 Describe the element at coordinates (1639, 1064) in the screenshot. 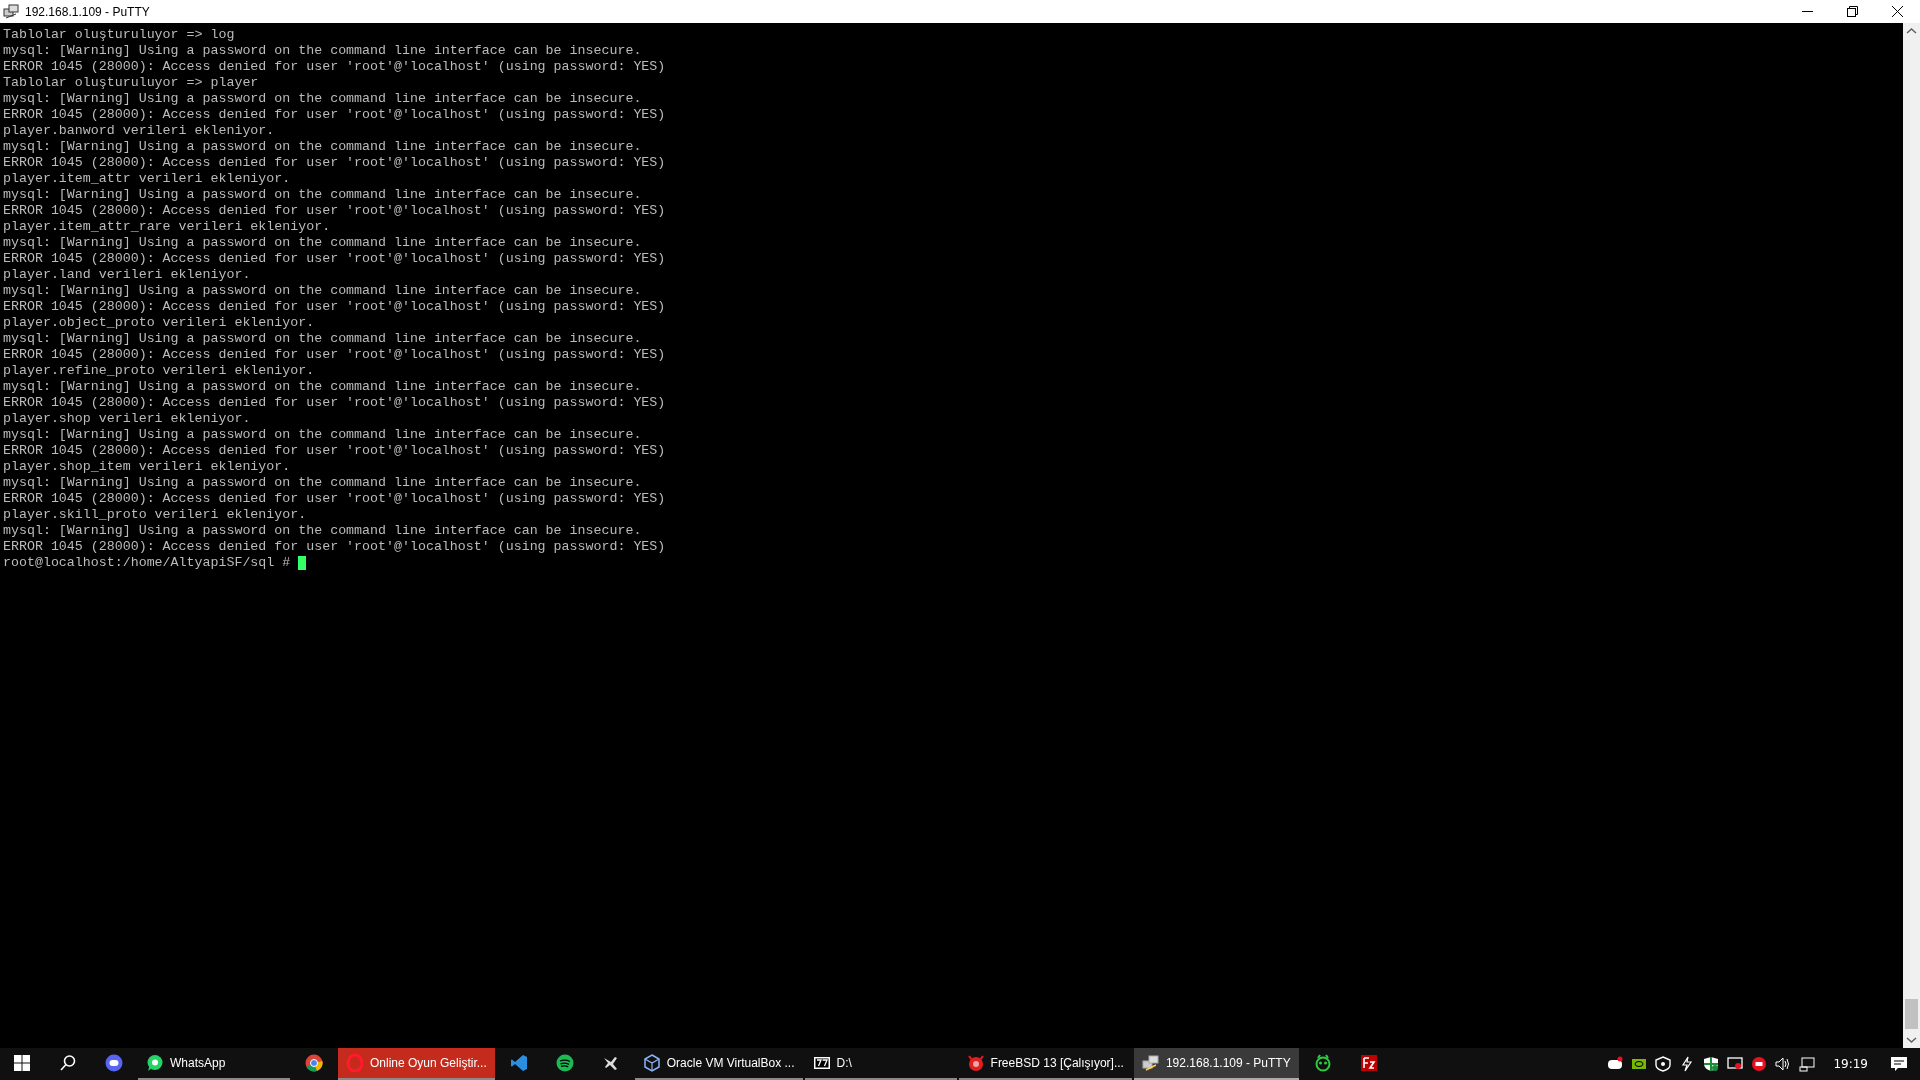

I see `eye-logo-icon` at that location.